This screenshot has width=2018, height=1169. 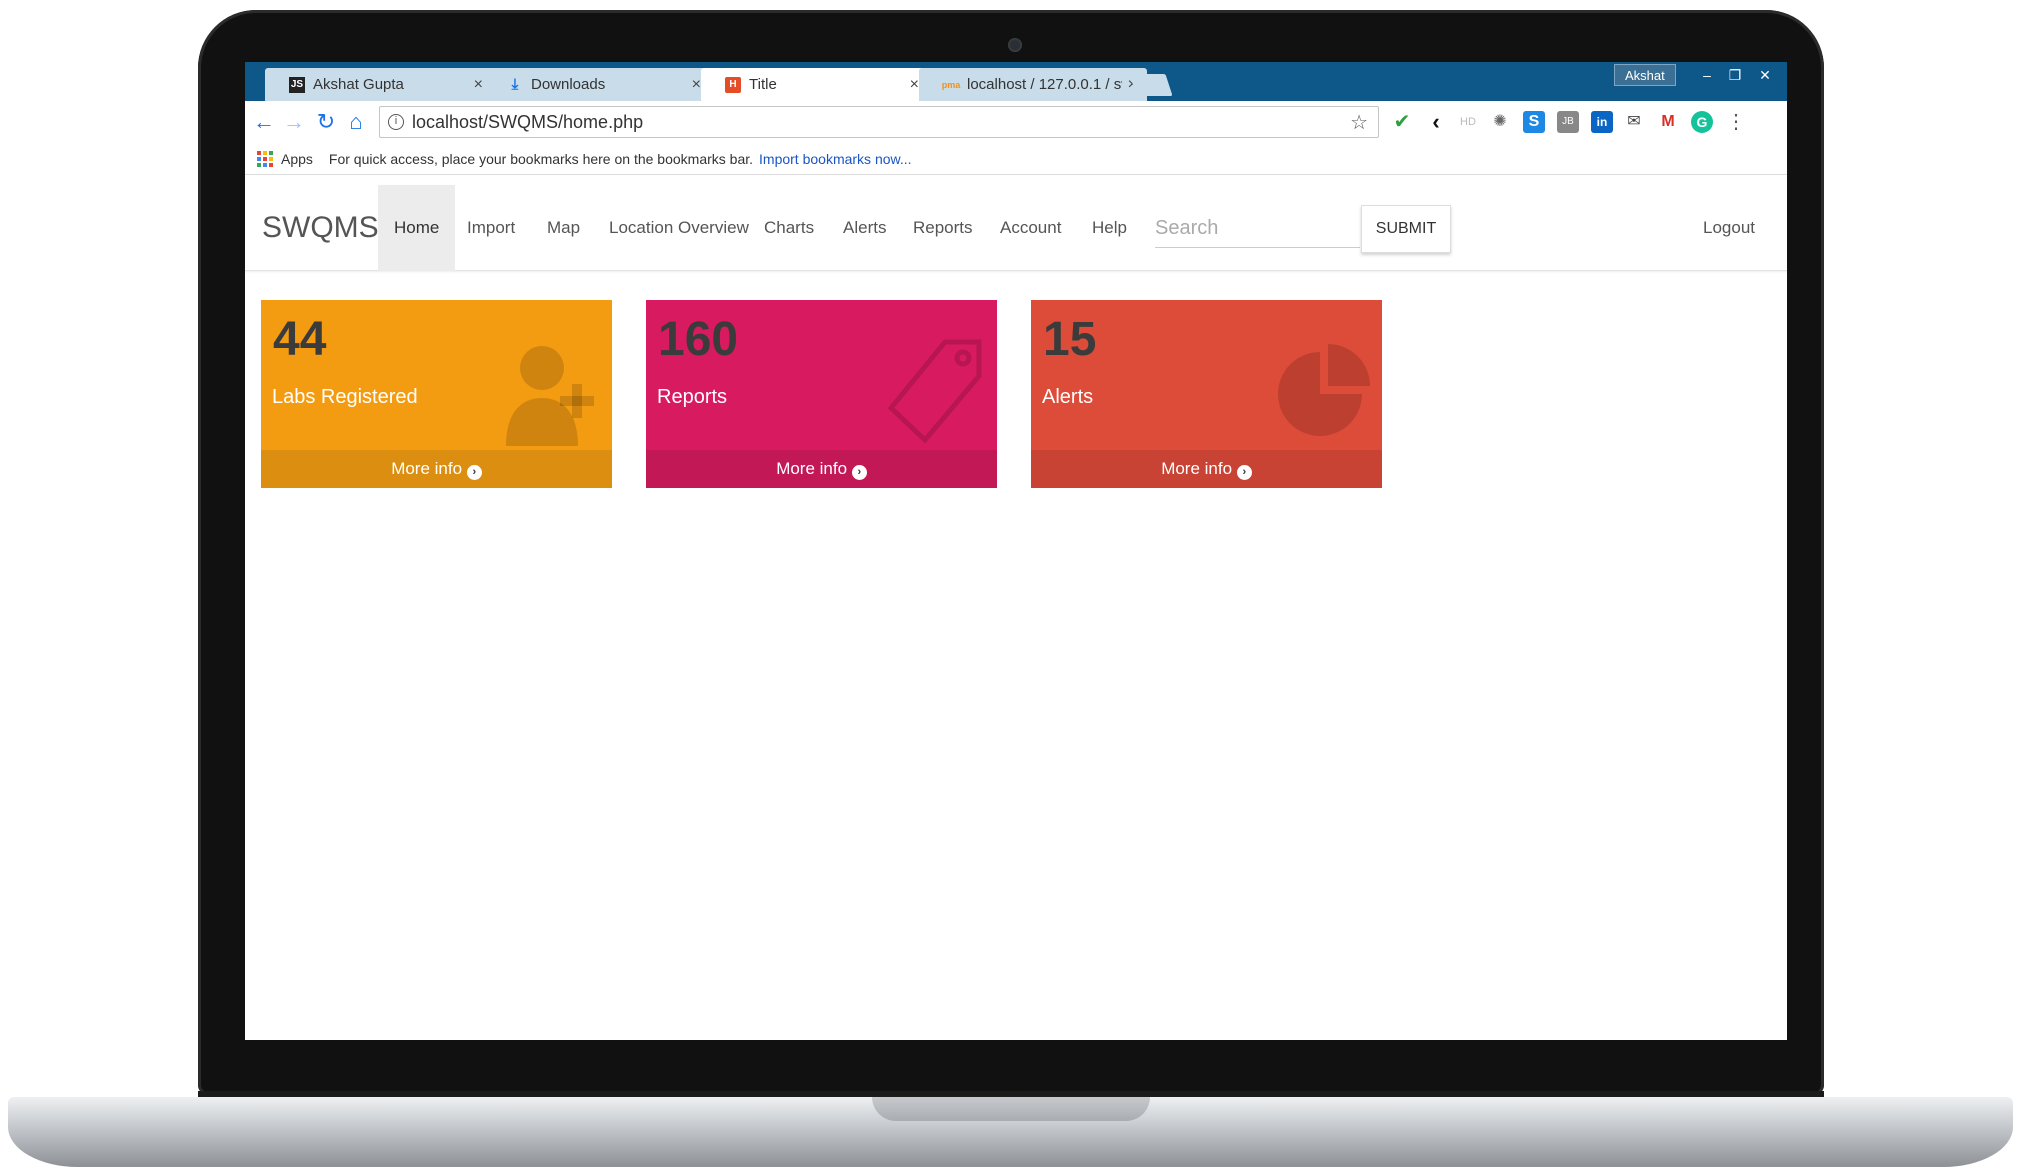 What do you see at coordinates (345, 397) in the screenshot?
I see `labs-label: Labs Registered` at bounding box center [345, 397].